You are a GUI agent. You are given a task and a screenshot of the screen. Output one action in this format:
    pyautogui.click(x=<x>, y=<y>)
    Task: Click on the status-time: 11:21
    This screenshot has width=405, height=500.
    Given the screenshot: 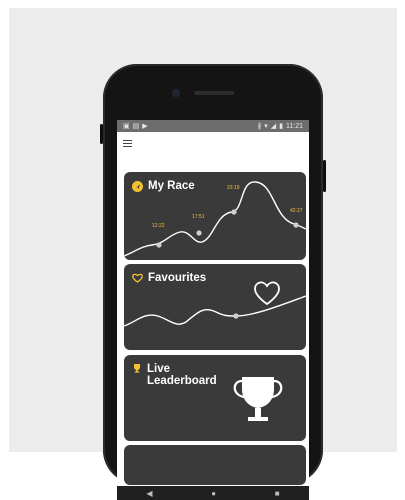 What is the action you would take?
    pyautogui.click(x=294, y=126)
    